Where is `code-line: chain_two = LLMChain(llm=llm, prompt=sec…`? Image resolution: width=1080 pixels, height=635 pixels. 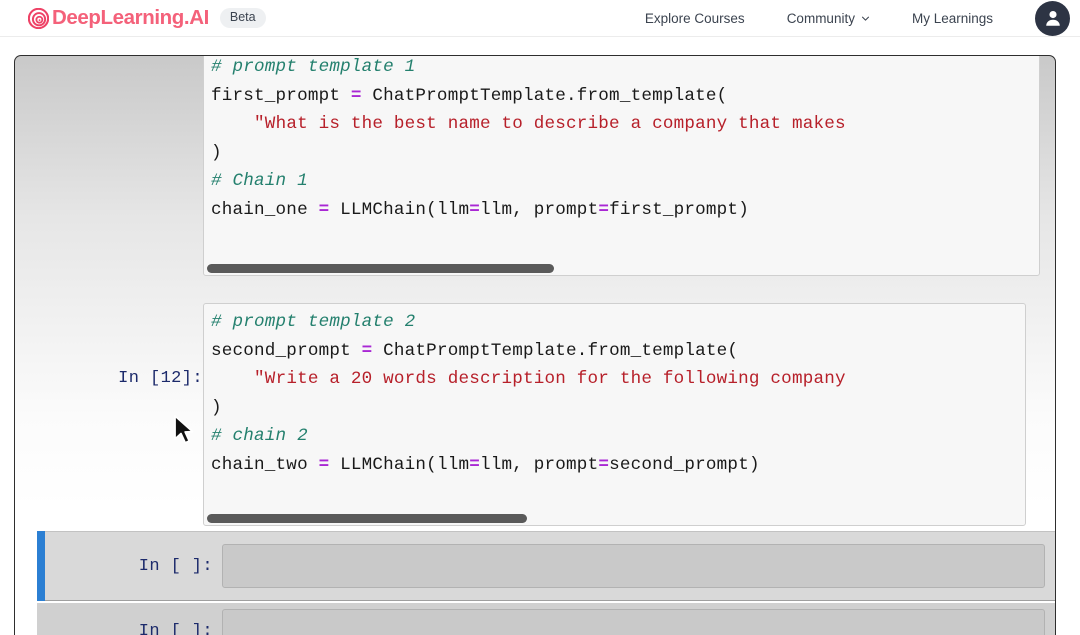
code-line: chain_two = LLMChain(llm=llm, prompt=sec… is located at coordinates (618, 465).